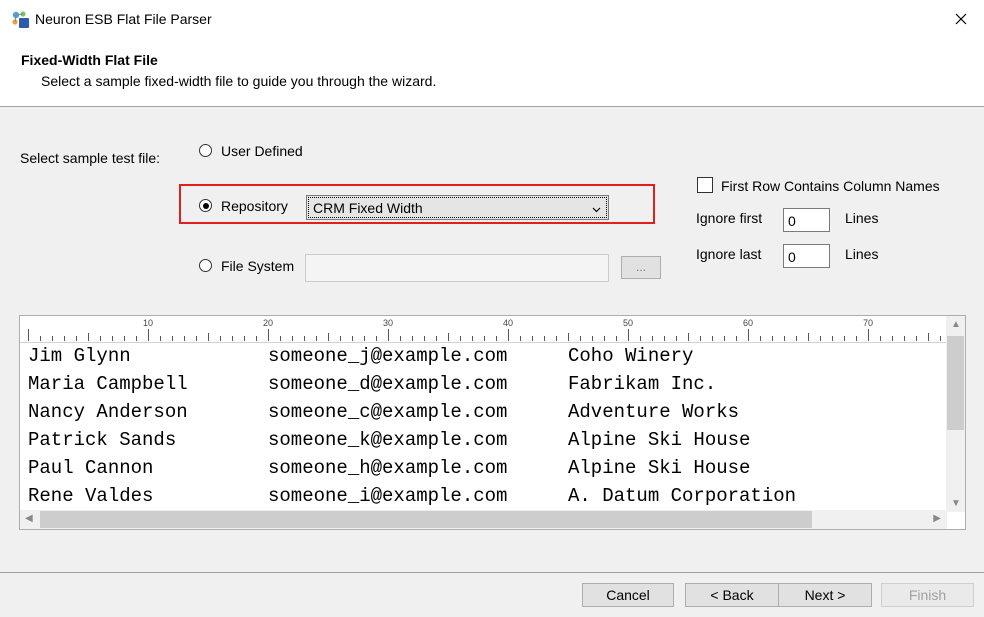 This screenshot has width=984, height=617. Describe the element at coordinates (368, 208) in the screenshot. I see `repository-dropdown-value: CRM Fixed Width` at that location.